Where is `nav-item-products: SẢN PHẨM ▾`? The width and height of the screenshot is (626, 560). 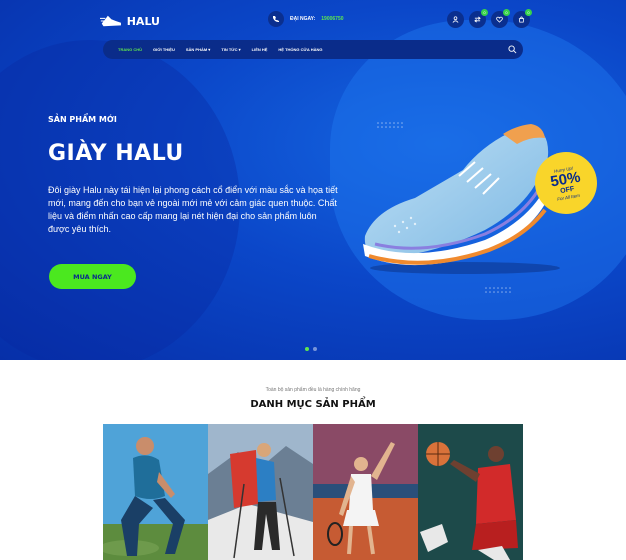
nav-item-products: SẢN PHẨM ▾ is located at coordinates (198, 49).